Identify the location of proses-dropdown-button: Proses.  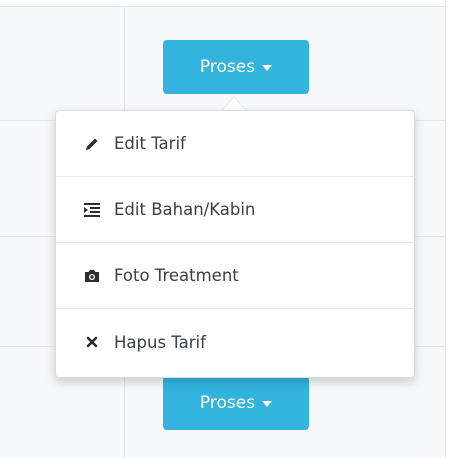
(236, 67).